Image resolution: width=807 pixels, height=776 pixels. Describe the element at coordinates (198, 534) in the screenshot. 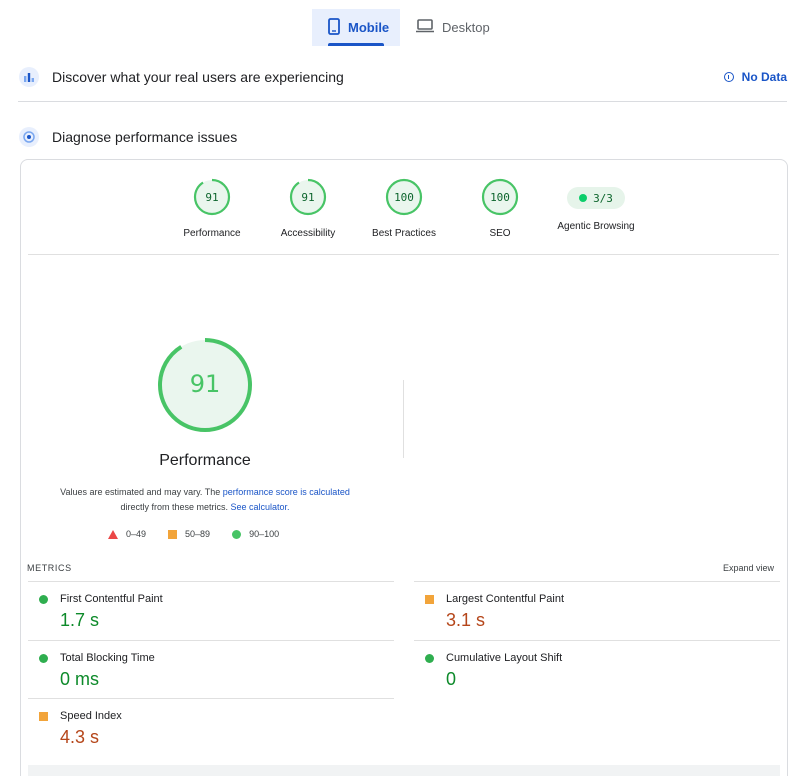

I see `legend-range: 50–89` at that location.